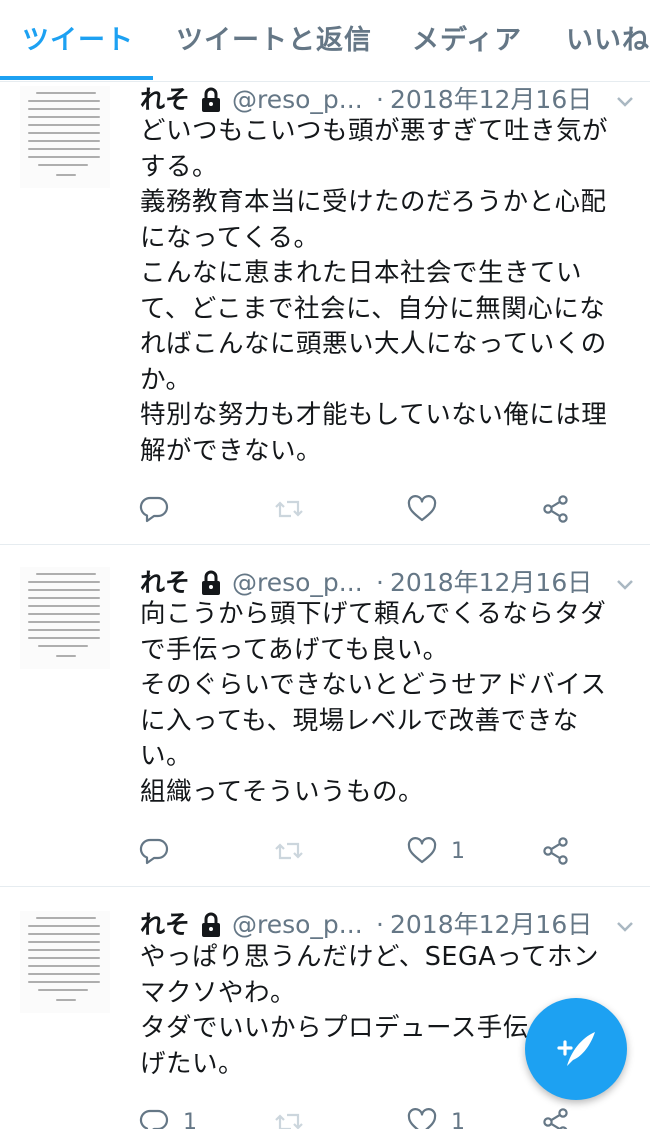  Describe the element at coordinates (274, 37) in the screenshot. I see `tab-tweets-and-replies: ツイートと返信` at that location.